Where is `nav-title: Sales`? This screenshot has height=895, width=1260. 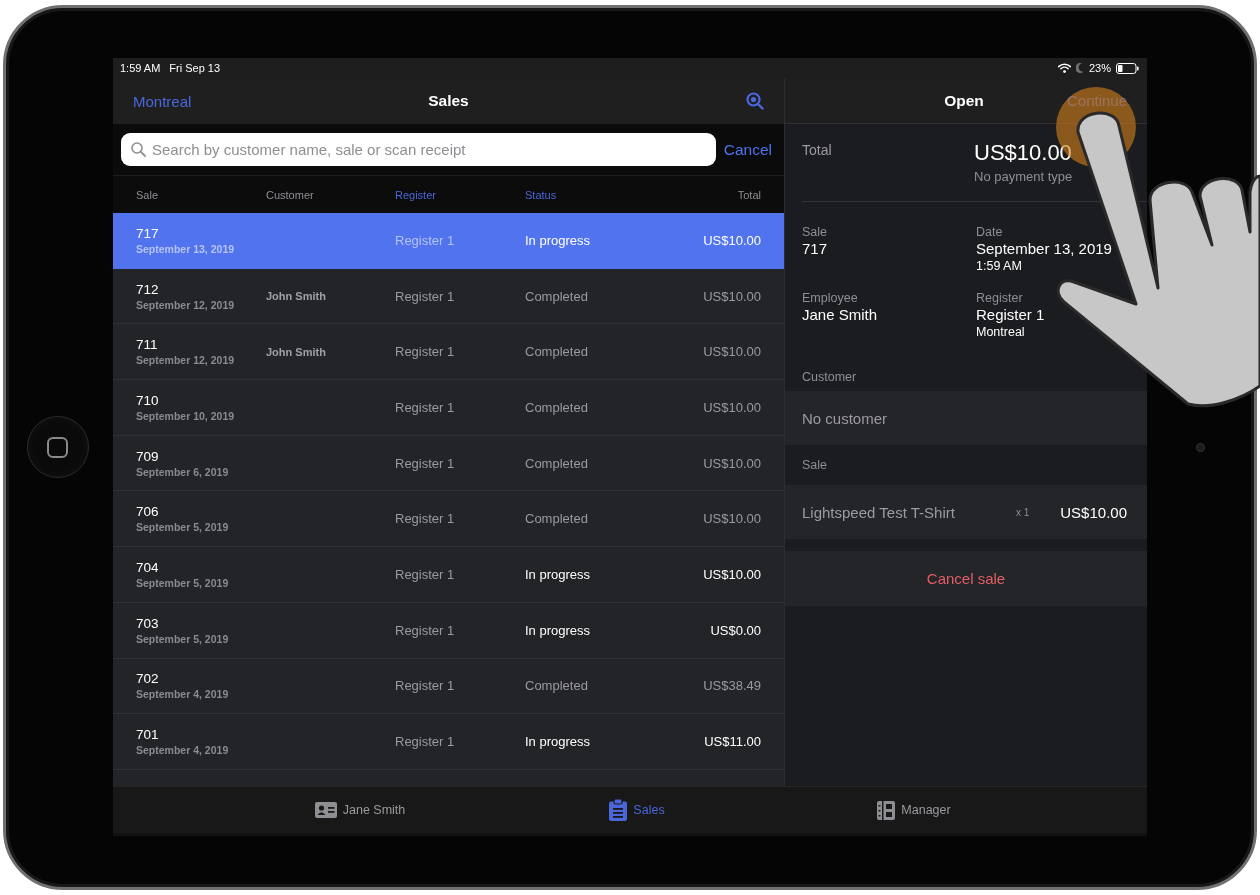
nav-title: Sales is located at coordinates (448, 101).